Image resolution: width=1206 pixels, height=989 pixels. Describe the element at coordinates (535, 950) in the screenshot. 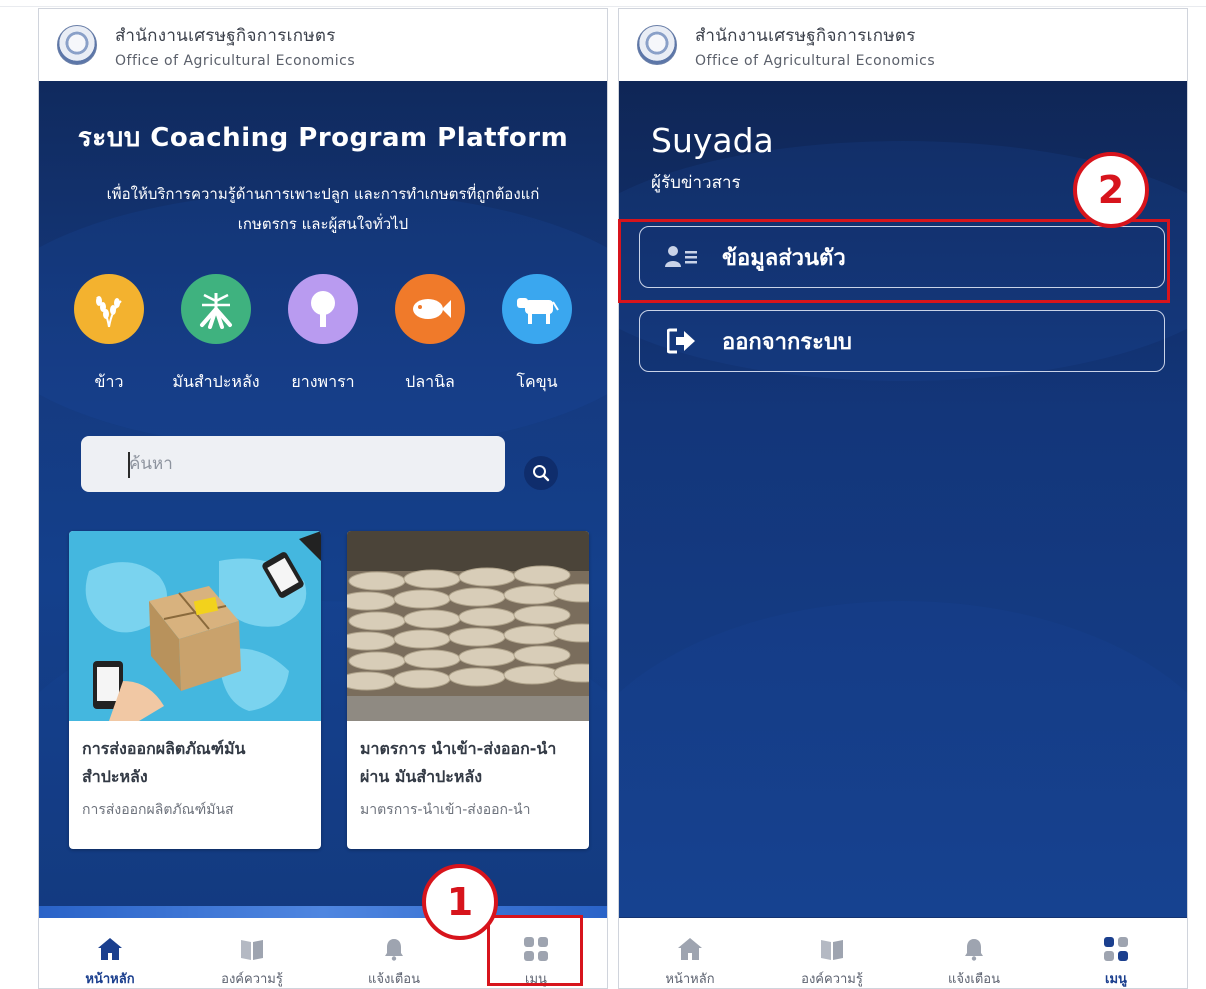

I see `step-1-highlight` at that location.